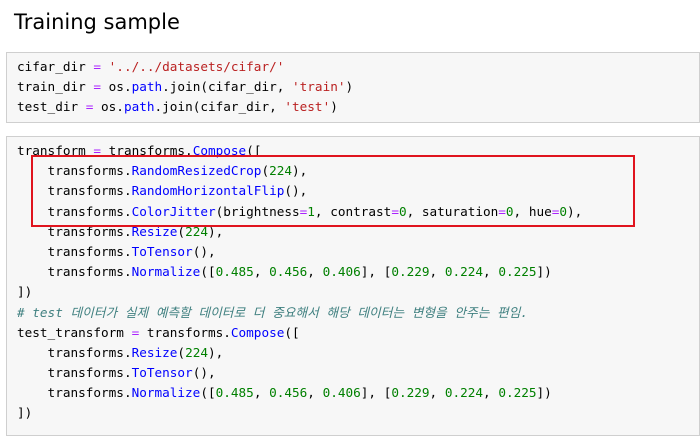 This screenshot has height=438, width=700. I want to click on code-line: test_transform = transforms.Compose([, so click(299, 333).